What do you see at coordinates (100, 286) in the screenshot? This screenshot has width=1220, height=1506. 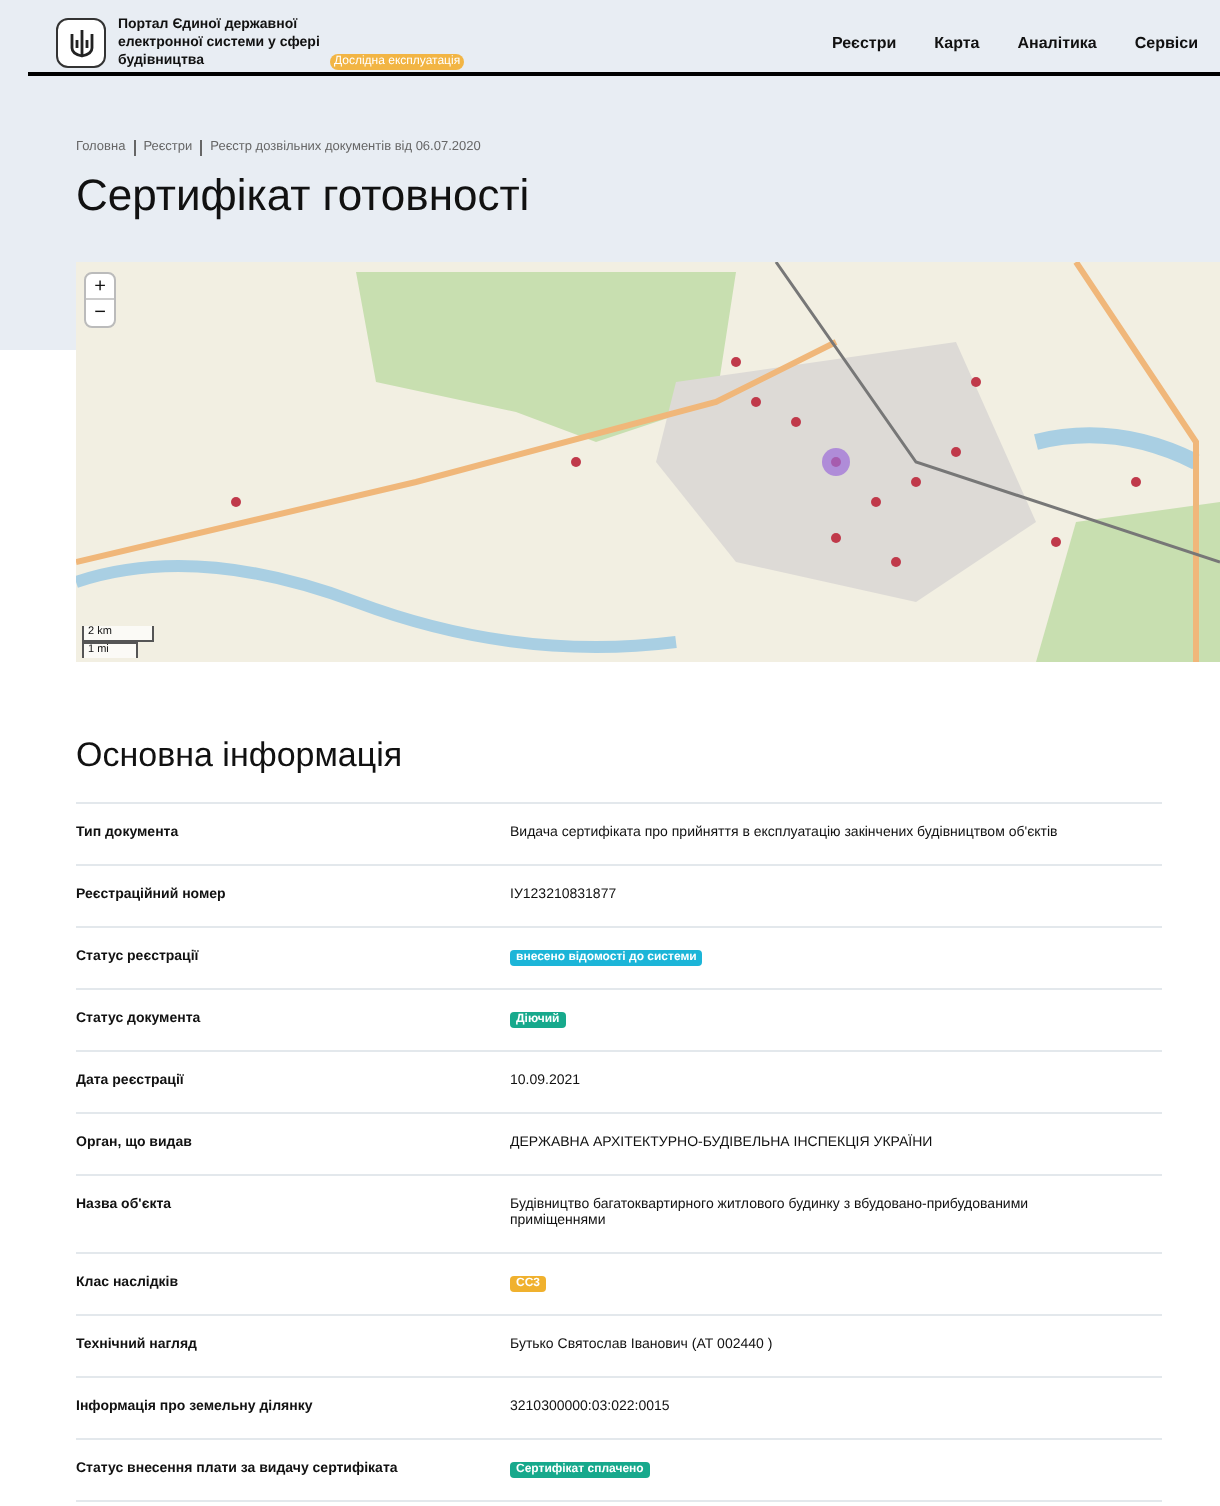 I see `zoom-in-button: +` at bounding box center [100, 286].